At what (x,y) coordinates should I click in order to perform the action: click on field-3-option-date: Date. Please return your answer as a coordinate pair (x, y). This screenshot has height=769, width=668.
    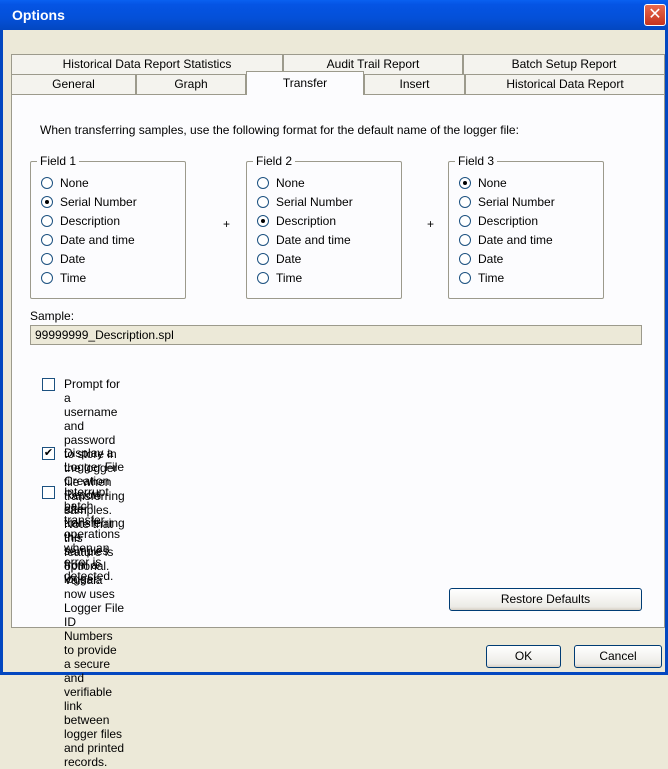
    Looking at the image, I should click on (481, 259).